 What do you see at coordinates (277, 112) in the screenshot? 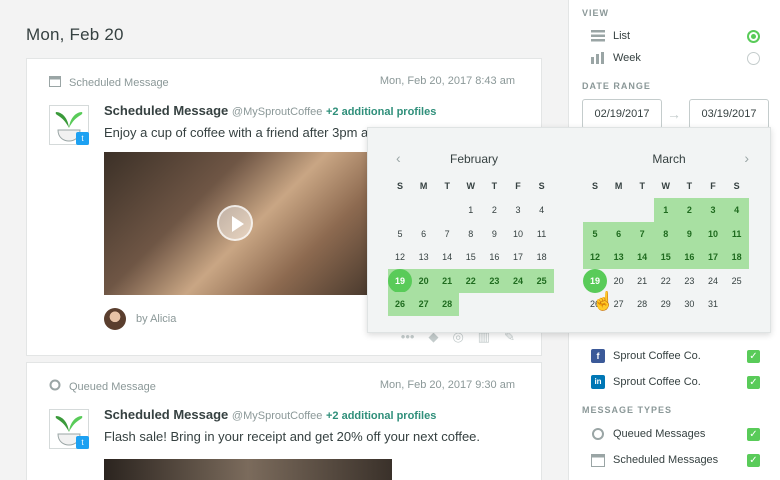
I see `profile-handle: @MySproutCoffee` at bounding box center [277, 112].